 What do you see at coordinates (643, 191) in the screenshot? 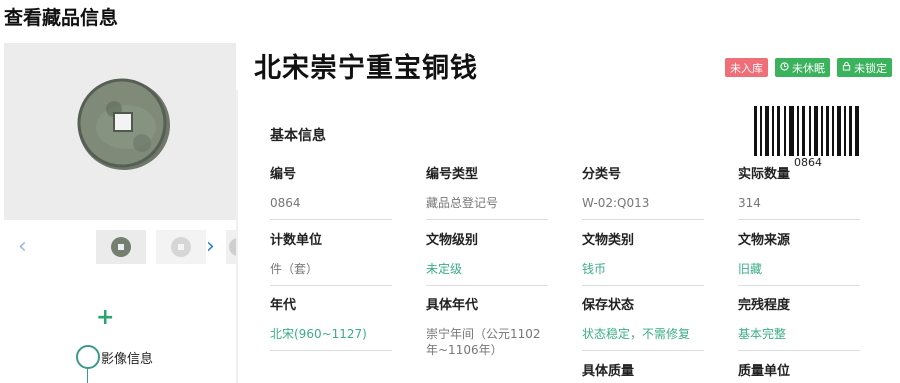
I see `field-classification: 分类号 W-02:Q013` at bounding box center [643, 191].